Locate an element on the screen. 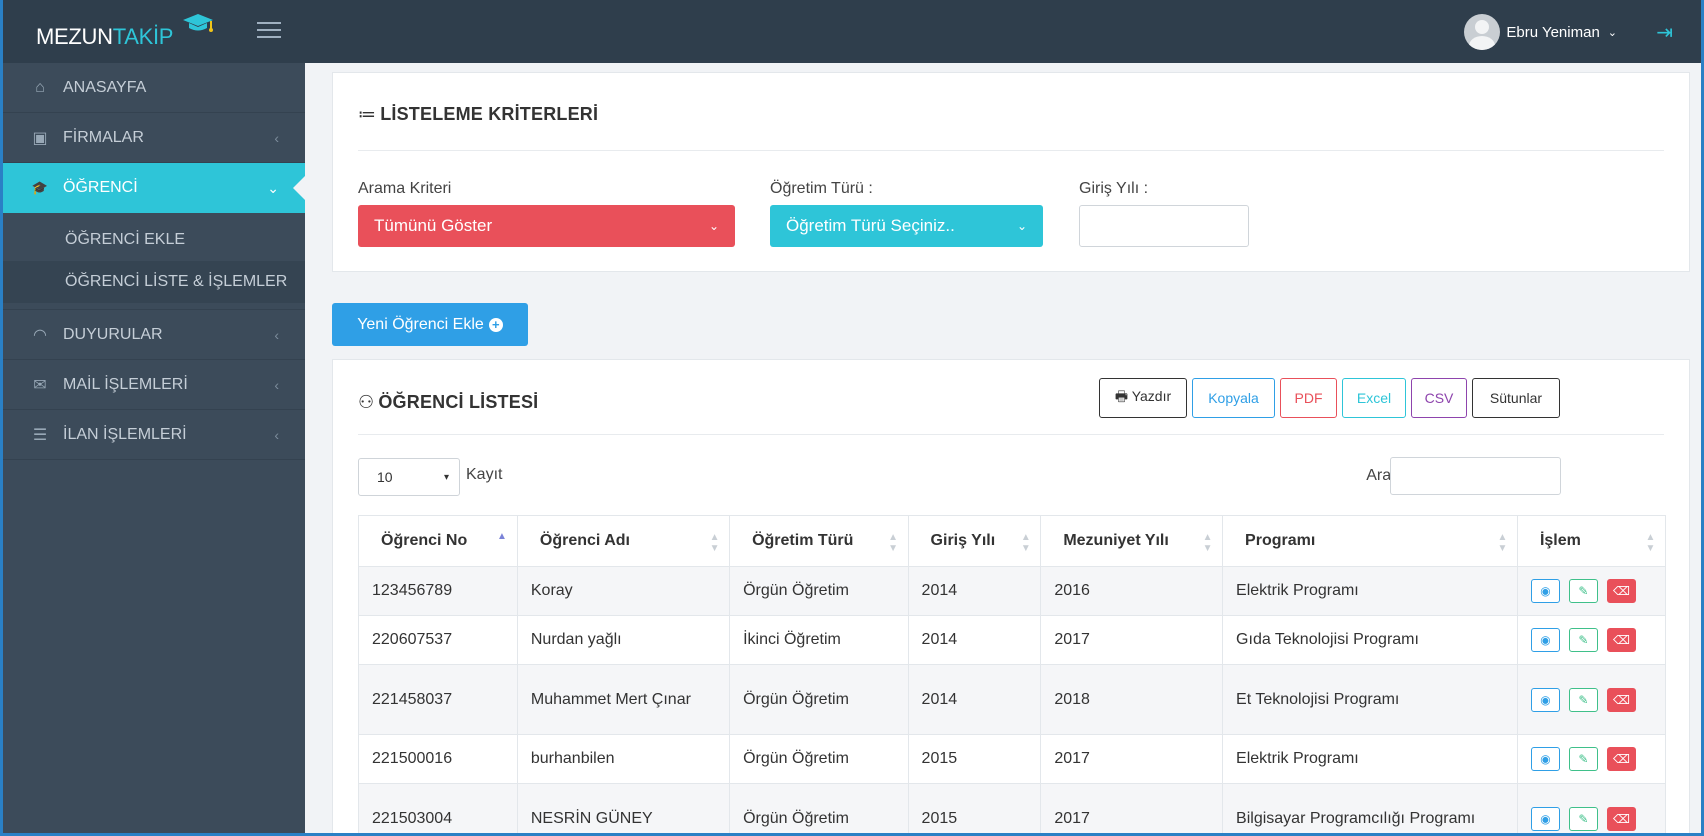  sort-asc-icon: ▲ is located at coordinates (501, 536).